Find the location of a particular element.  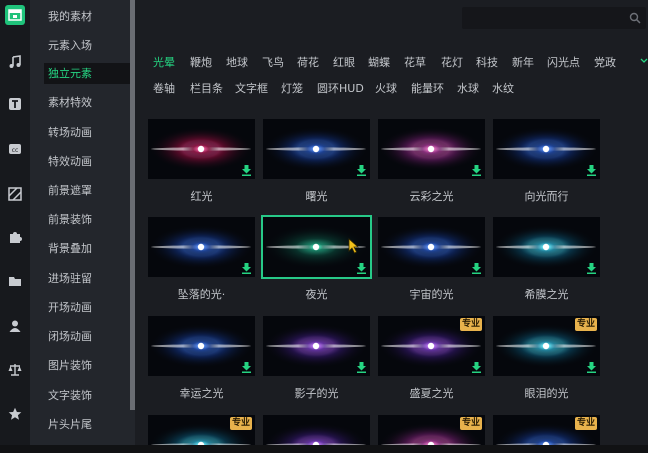

tab: 新年 is located at coordinates (523, 63).